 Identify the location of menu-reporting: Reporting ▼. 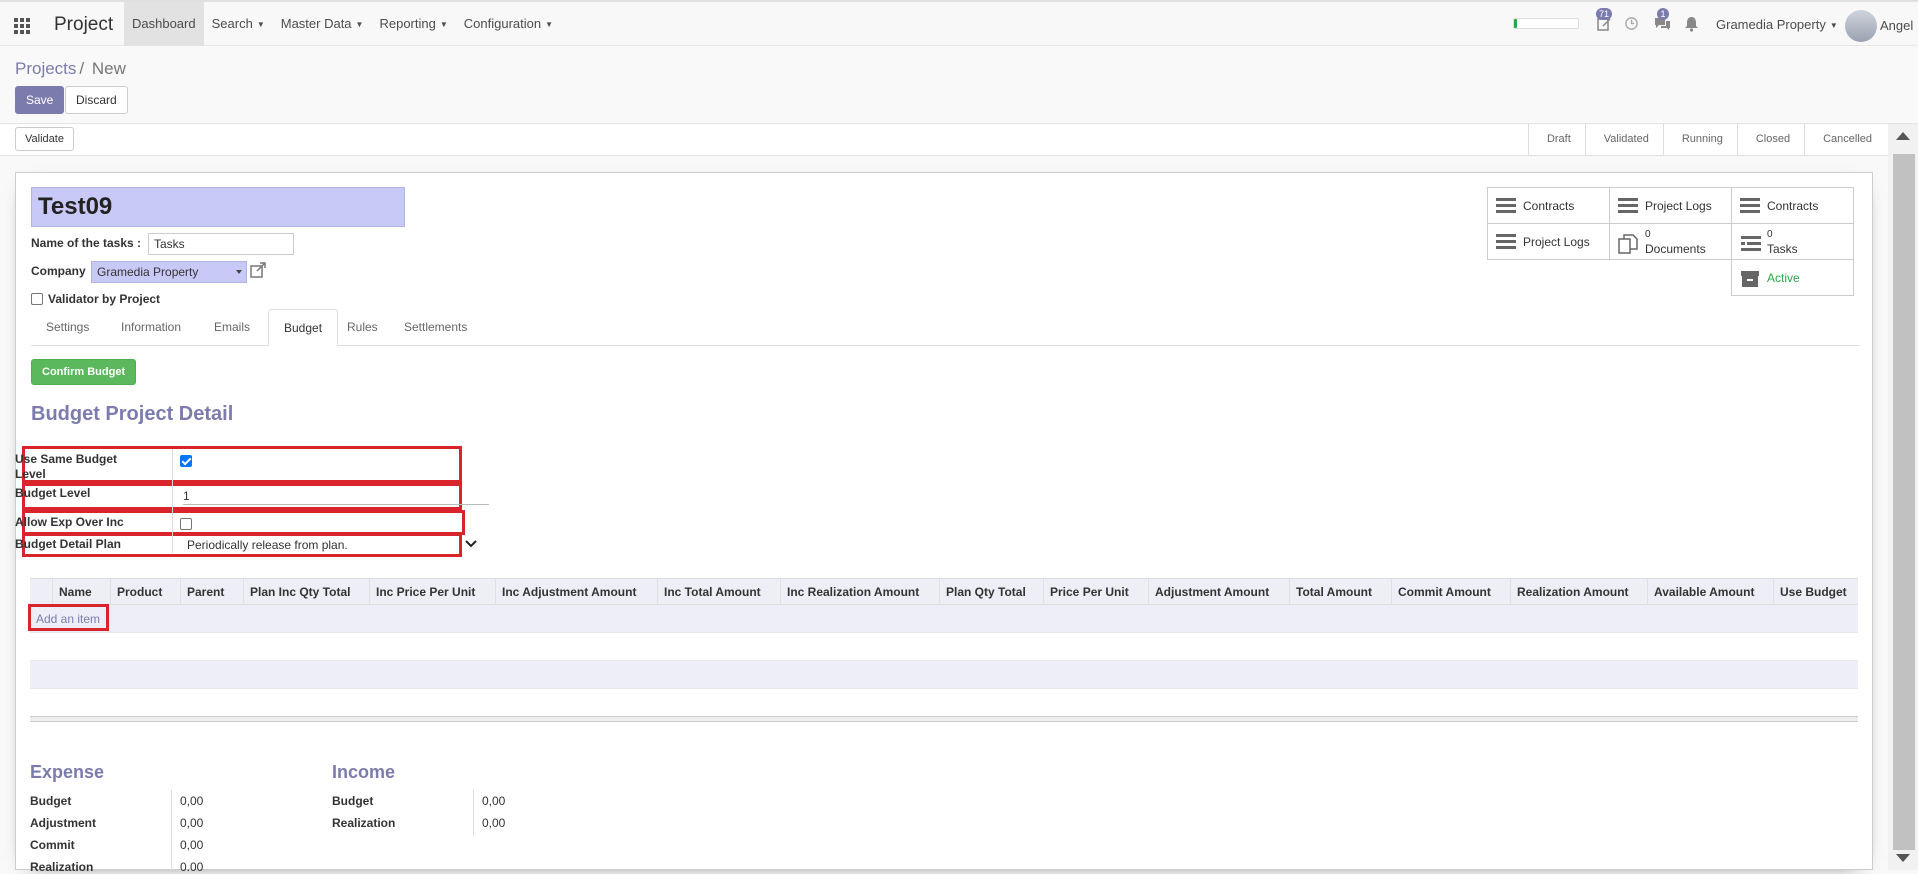
(413, 24).